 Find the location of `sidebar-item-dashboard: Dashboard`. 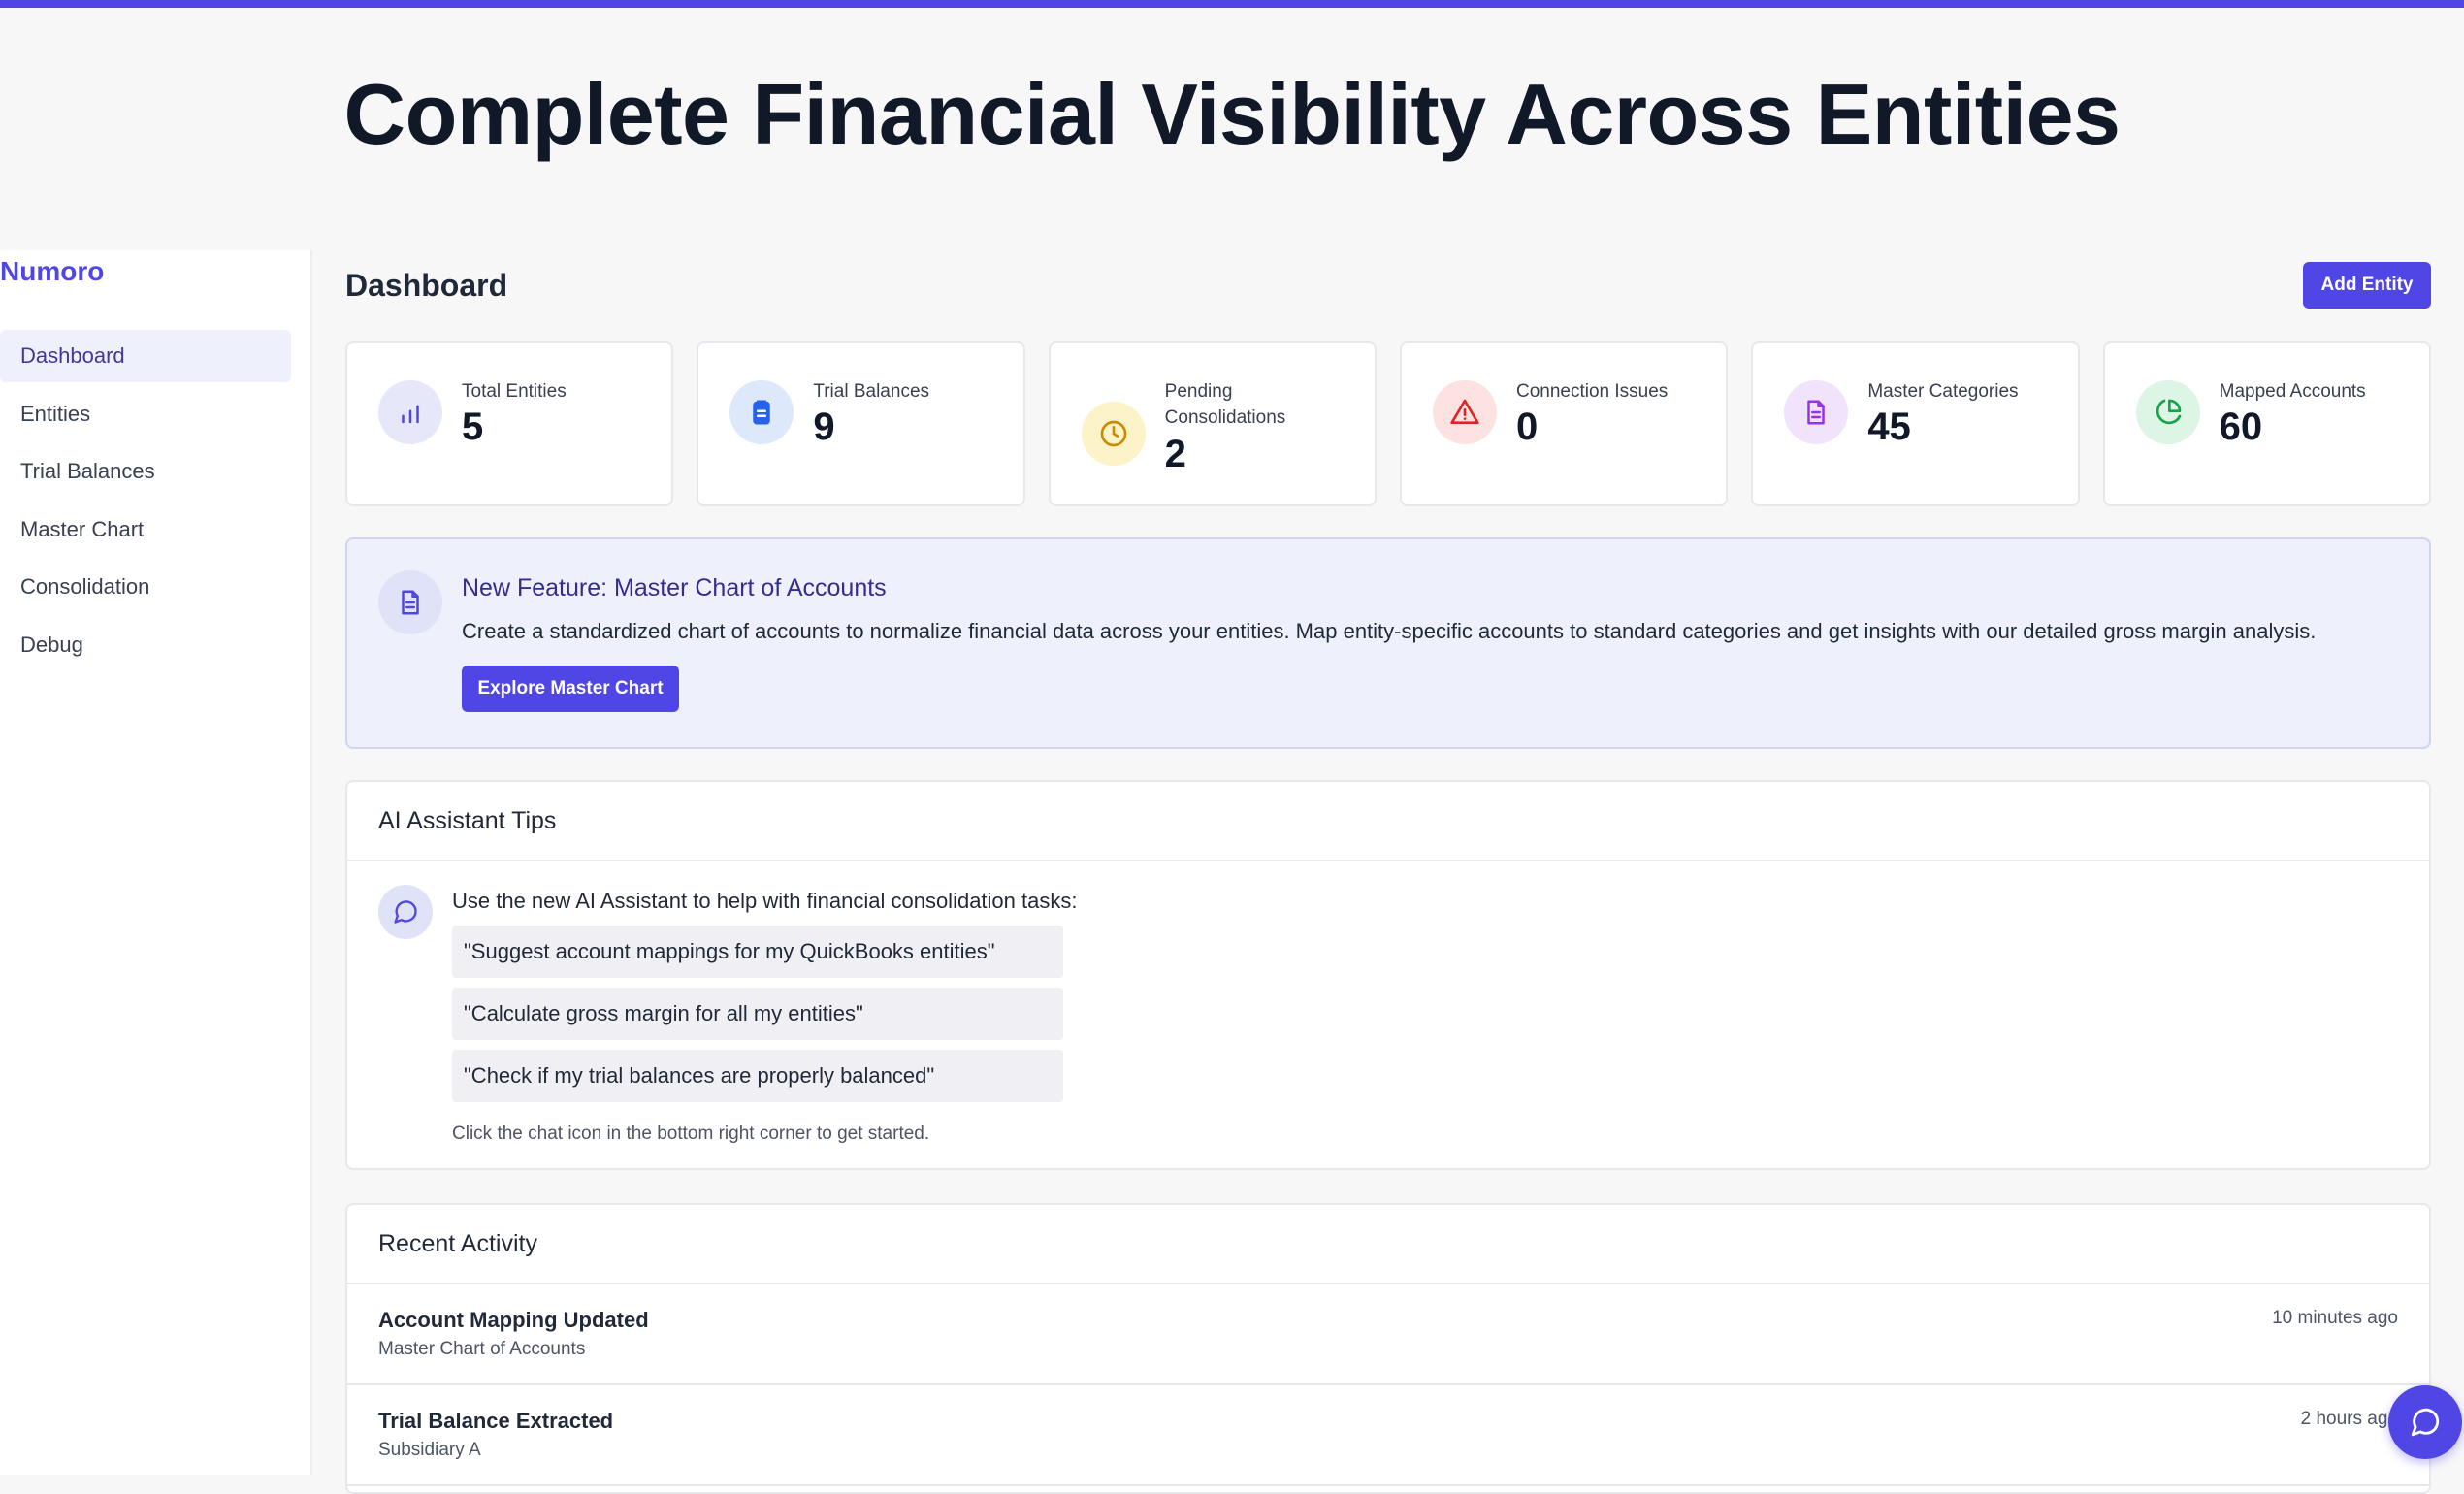

sidebar-item-dashboard: Dashboard is located at coordinates (145, 356).